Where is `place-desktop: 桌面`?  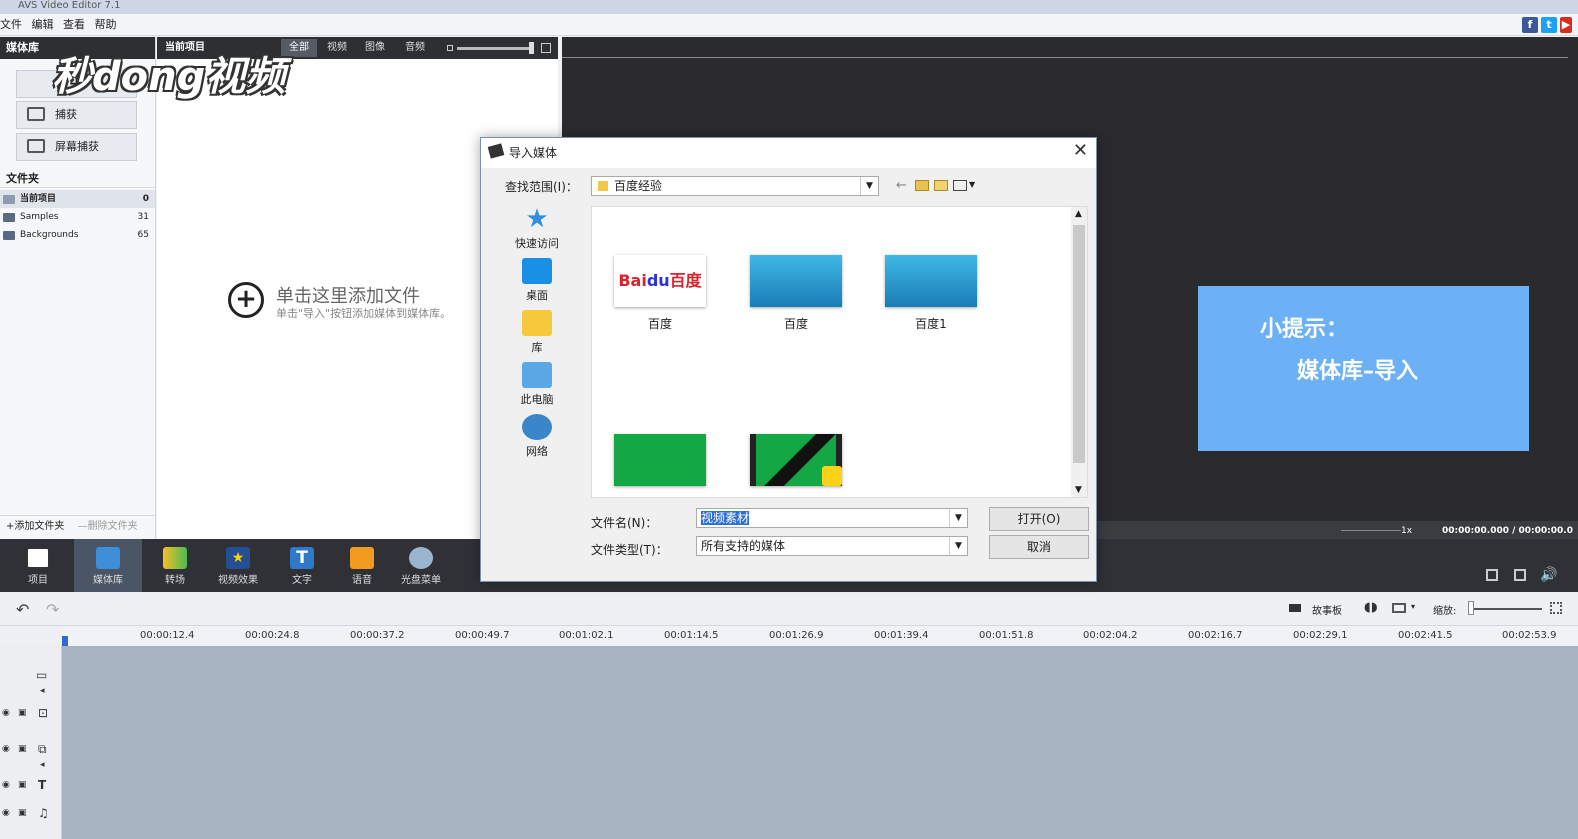
place-desktop: 桌面 is located at coordinates (537, 280).